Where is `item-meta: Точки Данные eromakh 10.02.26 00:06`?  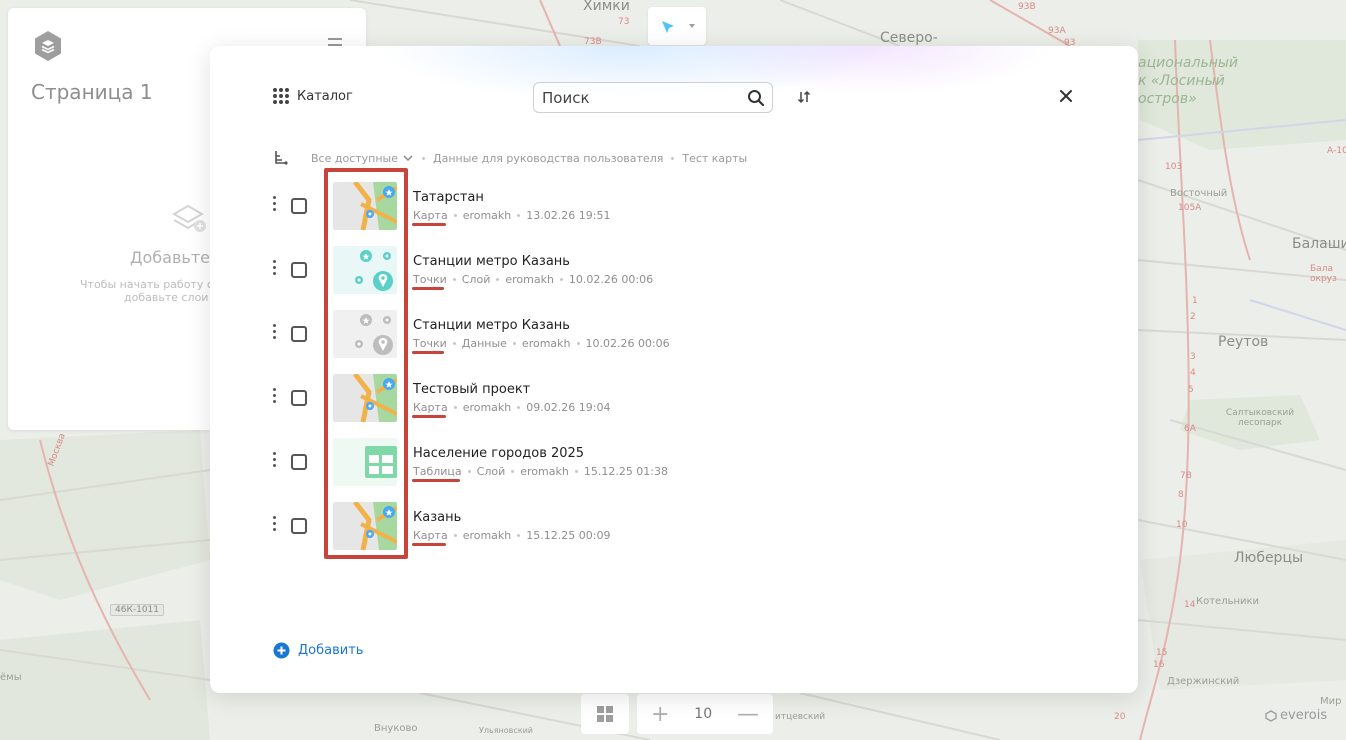
item-meta: Точки Данные eromakh 10.02.26 00:06 is located at coordinates (541, 343).